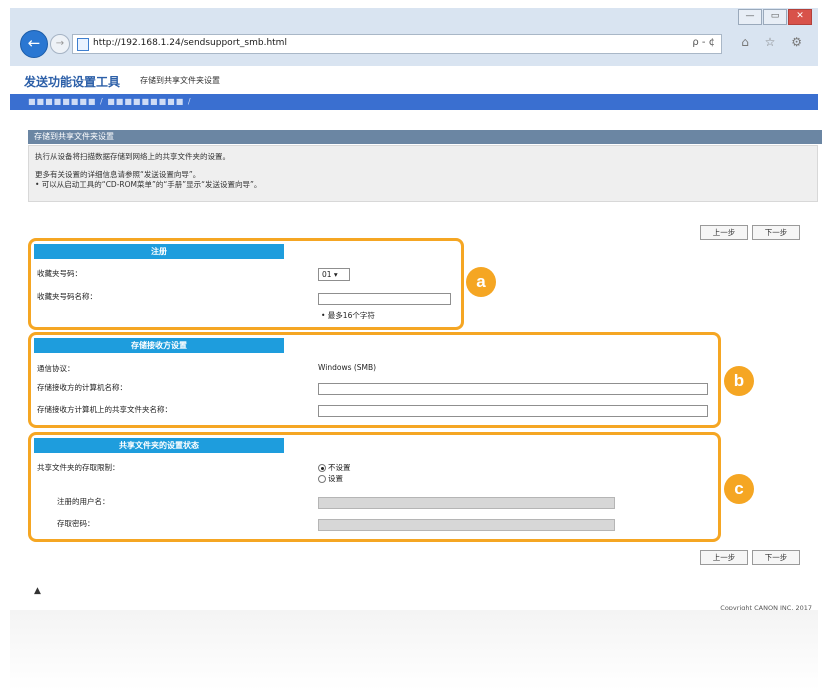  What do you see at coordinates (148, 184) in the screenshot?
I see `intro-line: • 可以从启动工具的“CD-ROM菜单”的“手册”显示“发送设置向导”。` at bounding box center [148, 184].